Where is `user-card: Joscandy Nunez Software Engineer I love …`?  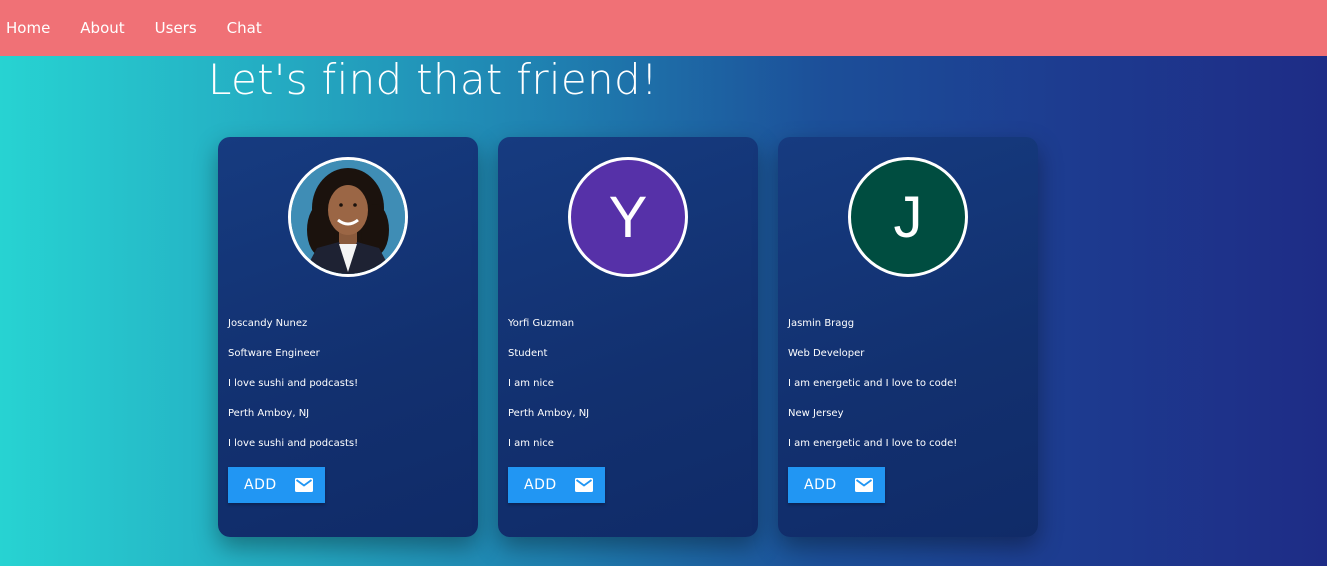 user-card: Joscandy Nunez Software Engineer I love … is located at coordinates (348, 337).